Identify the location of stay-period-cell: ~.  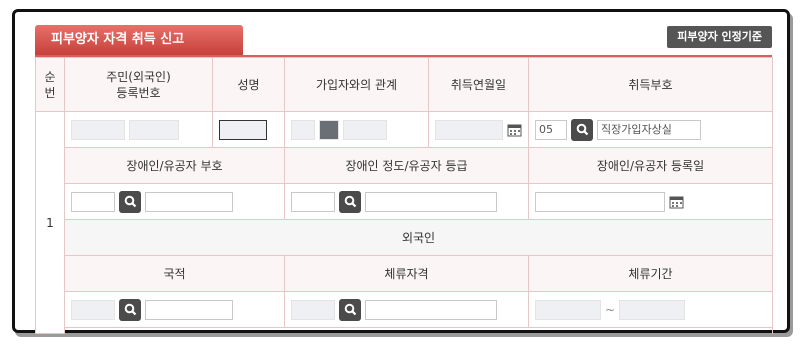
(650, 309).